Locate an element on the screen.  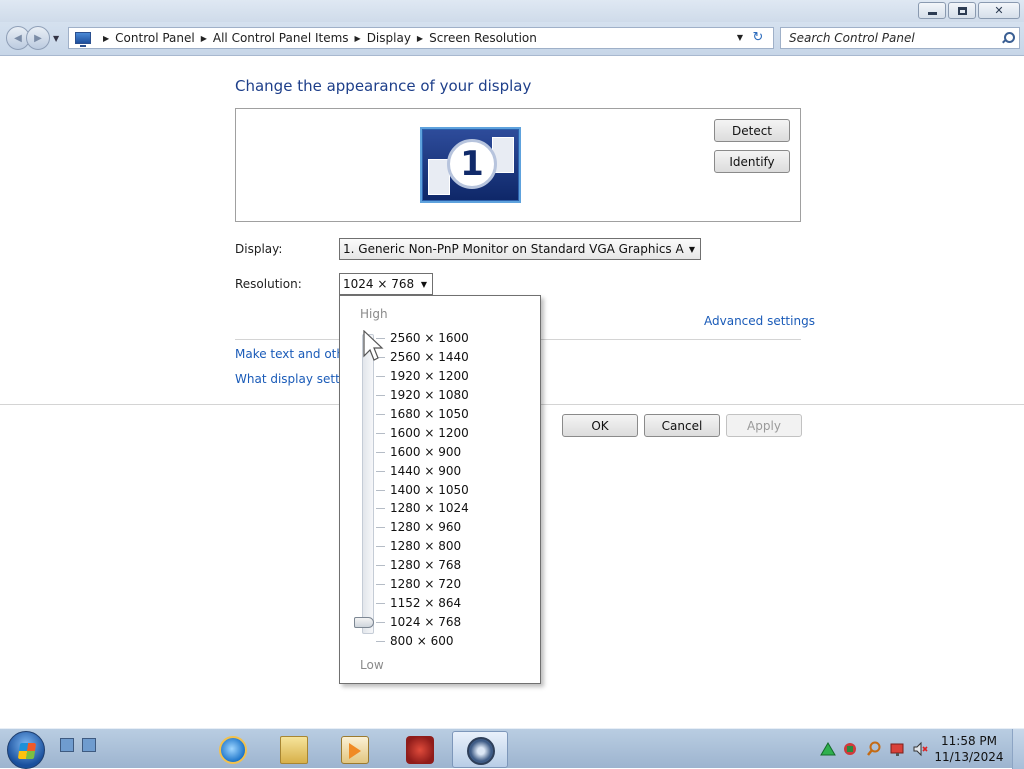
resolution-option: 1280 × 720 is located at coordinates (440, 584).